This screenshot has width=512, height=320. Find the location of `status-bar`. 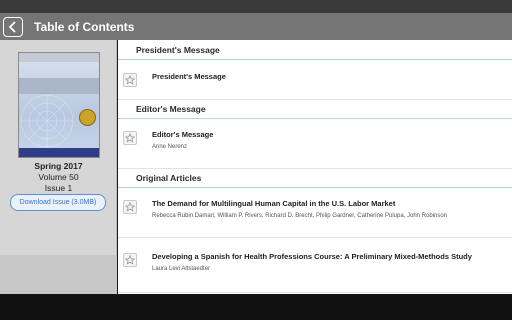

status-bar is located at coordinates (256, 6).